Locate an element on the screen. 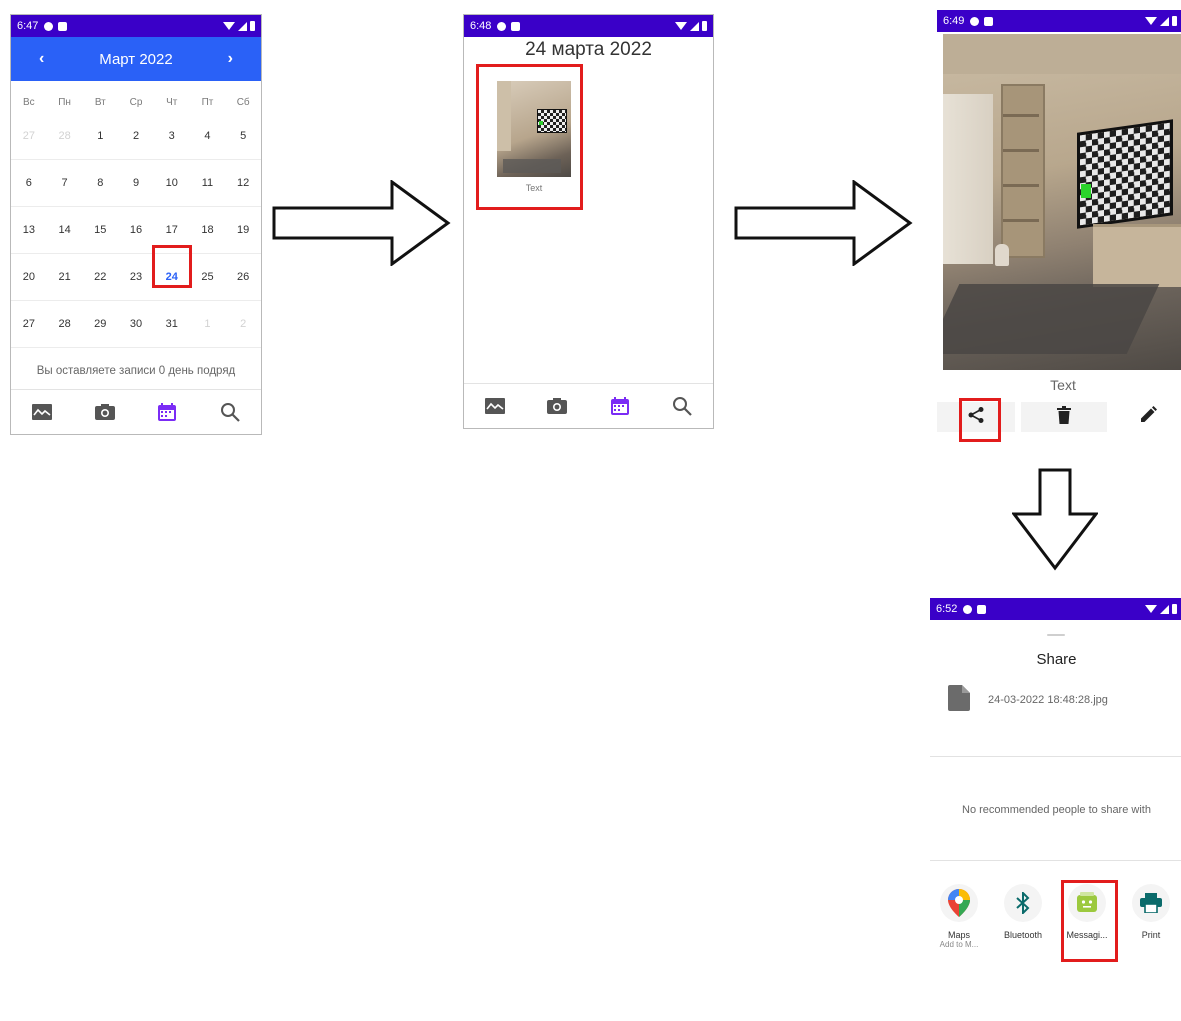 The image size is (1181, 1021). calendar-day: 20 is located at coordinates (29, 277).